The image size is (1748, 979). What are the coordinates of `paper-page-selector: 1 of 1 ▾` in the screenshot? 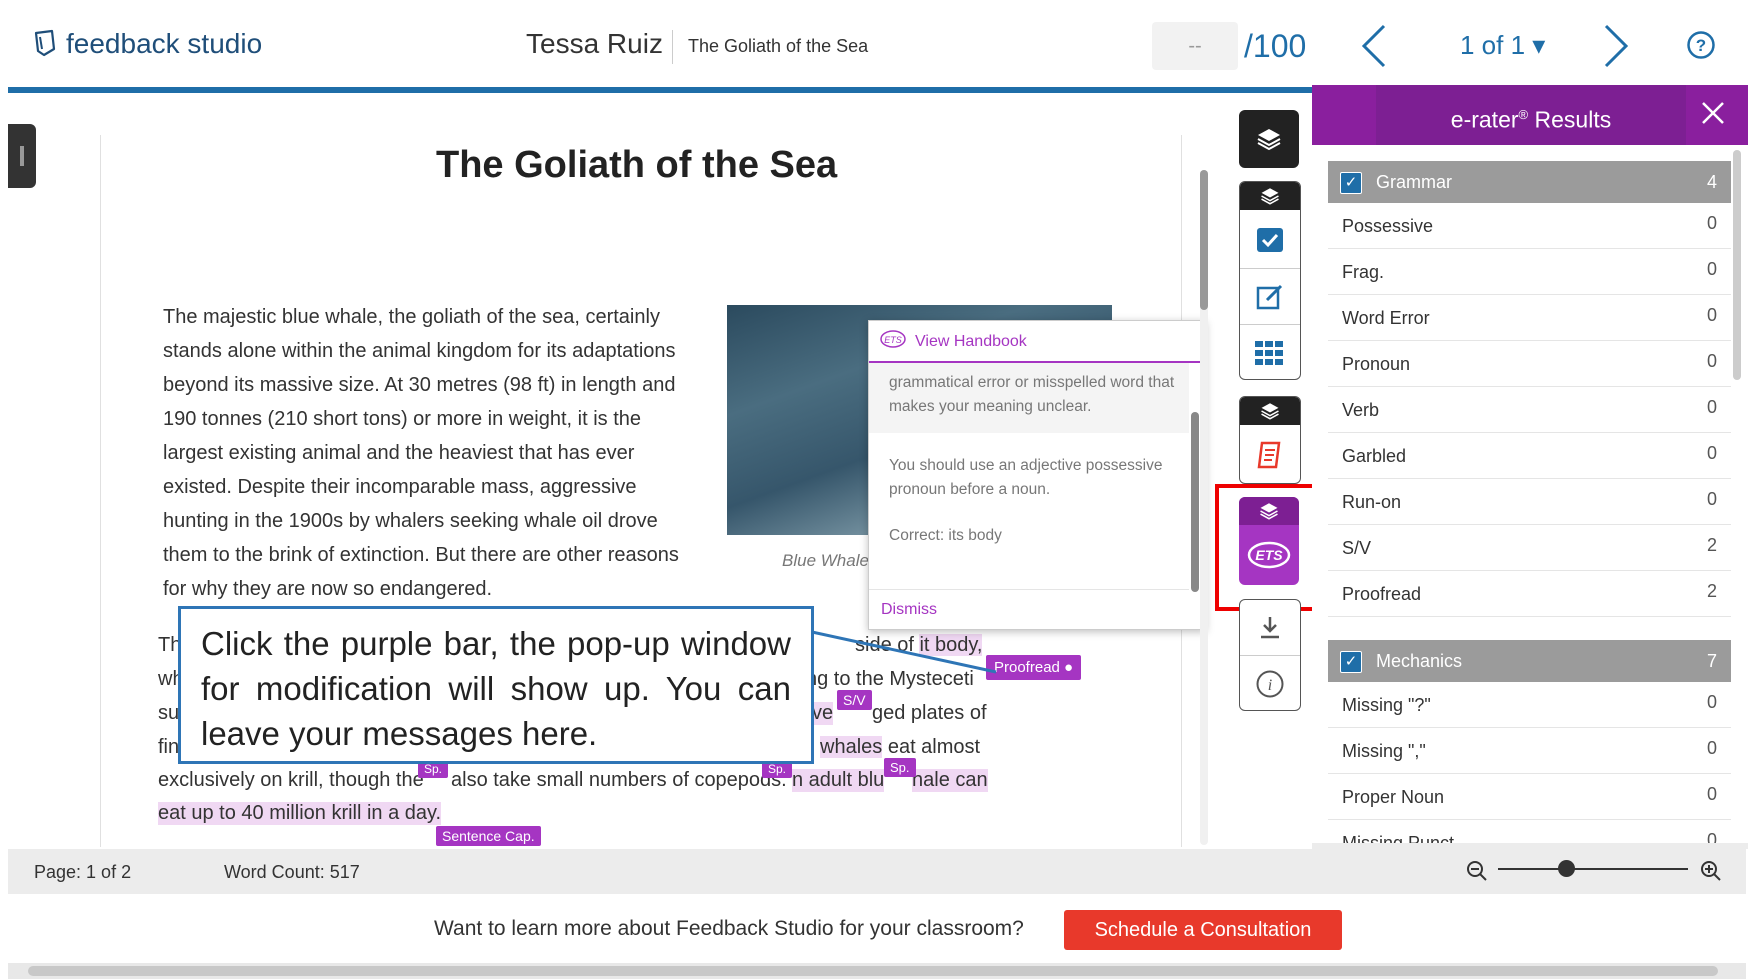 It's located at (1502, 45).